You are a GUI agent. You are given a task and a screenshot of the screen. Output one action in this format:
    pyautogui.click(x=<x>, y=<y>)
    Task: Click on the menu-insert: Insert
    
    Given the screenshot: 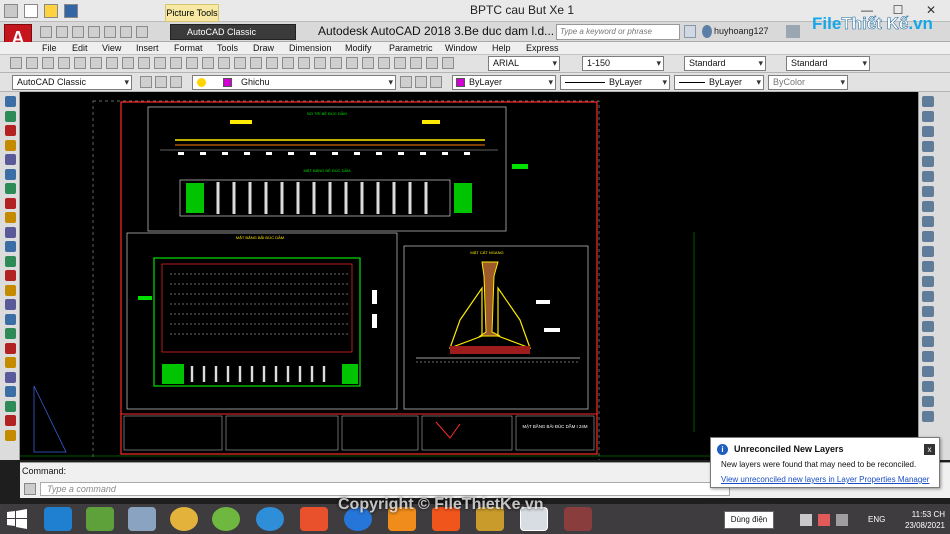 What is the action you would take?
    pyautogui.click(x=147, y=48)
    